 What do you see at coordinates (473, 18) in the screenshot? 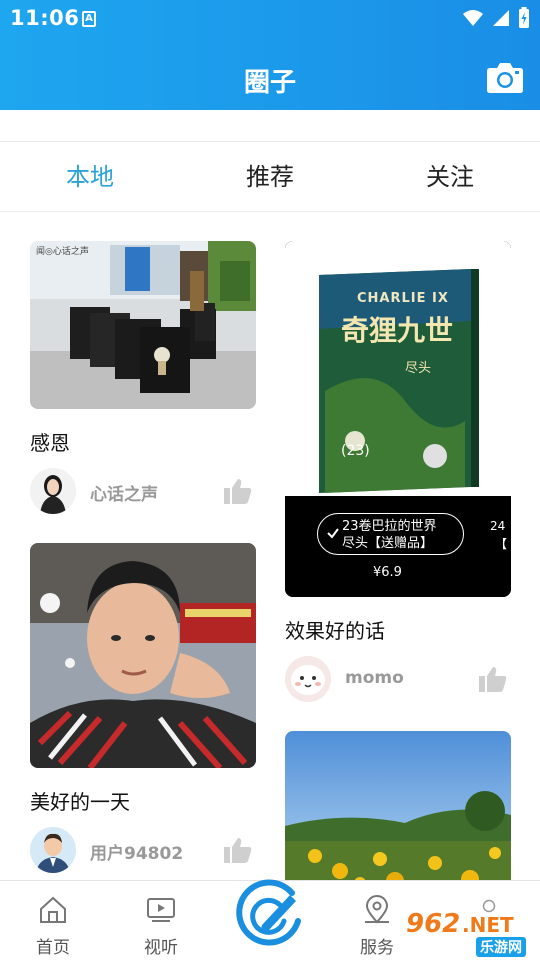
I see `wifi-icon` at bounding box center [473, 18].